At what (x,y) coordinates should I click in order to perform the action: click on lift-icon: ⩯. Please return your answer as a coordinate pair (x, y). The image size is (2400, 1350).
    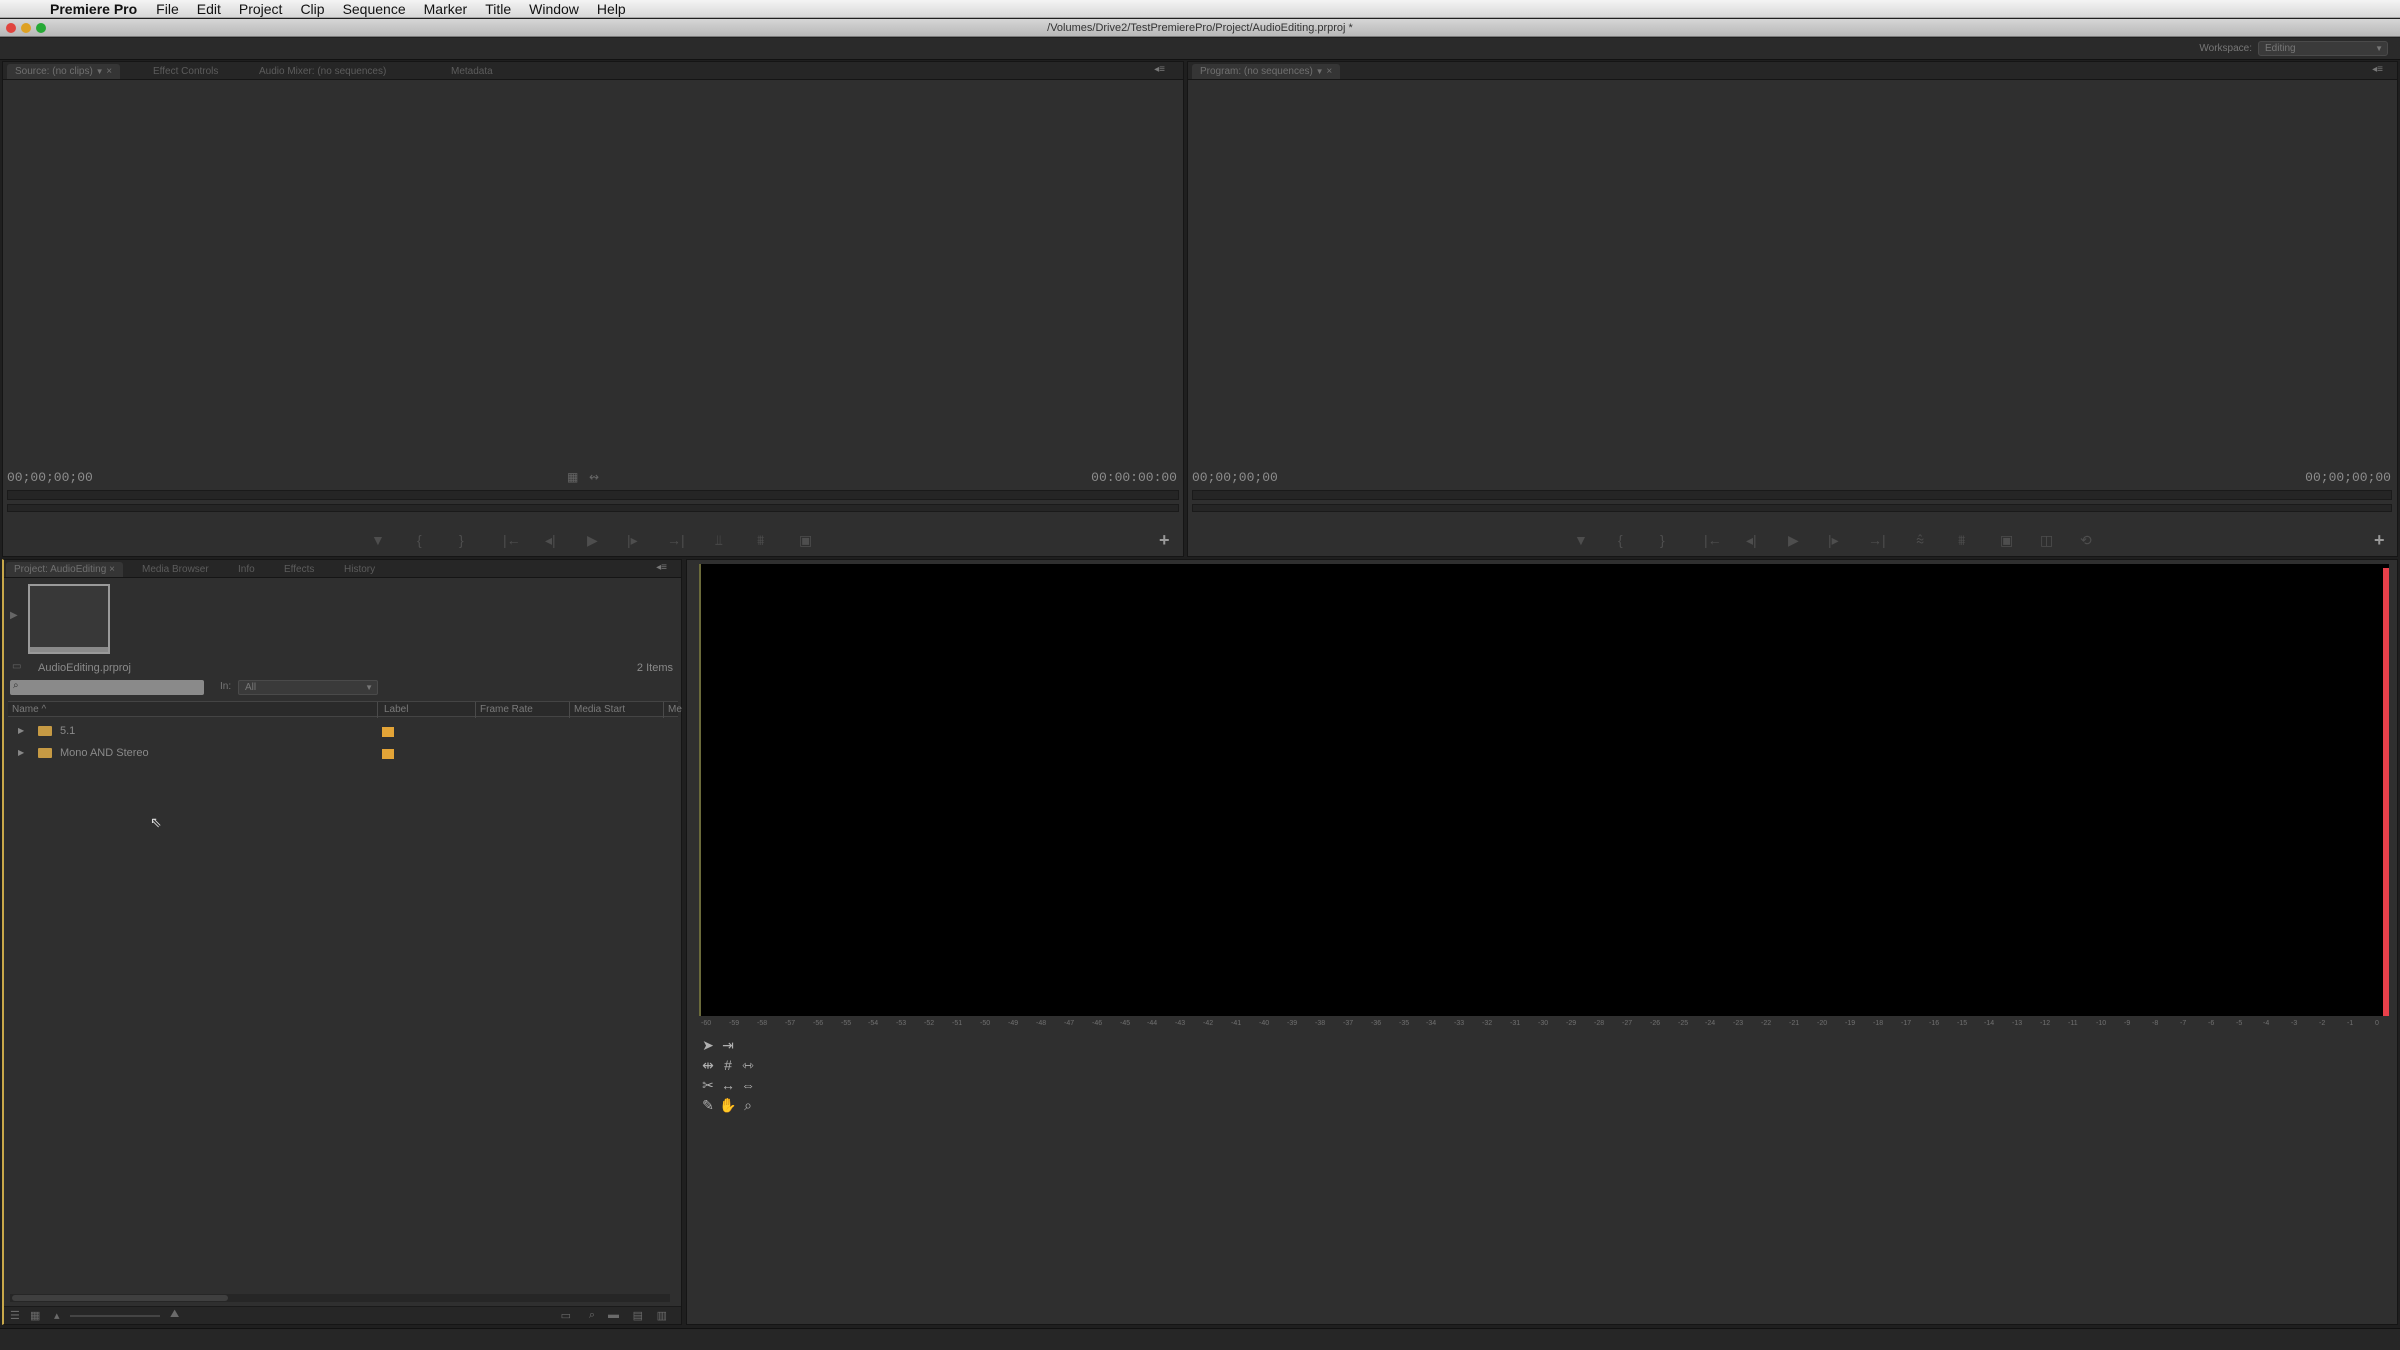
    Looking at the image, I should click on (1920, 540).